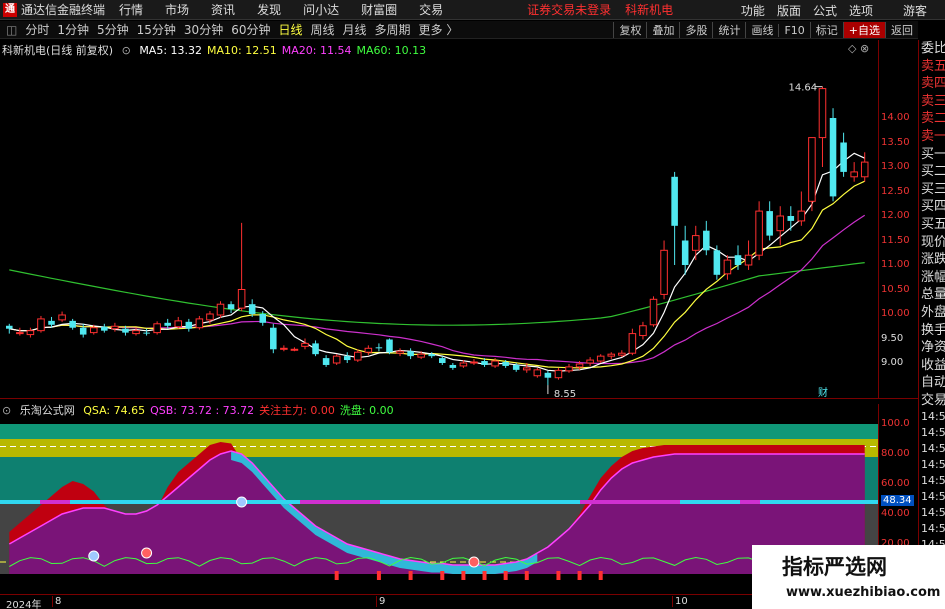  Describe the element at coordinates (933, 348) in the screenshot. I see `quote-label: 净资` at that location.